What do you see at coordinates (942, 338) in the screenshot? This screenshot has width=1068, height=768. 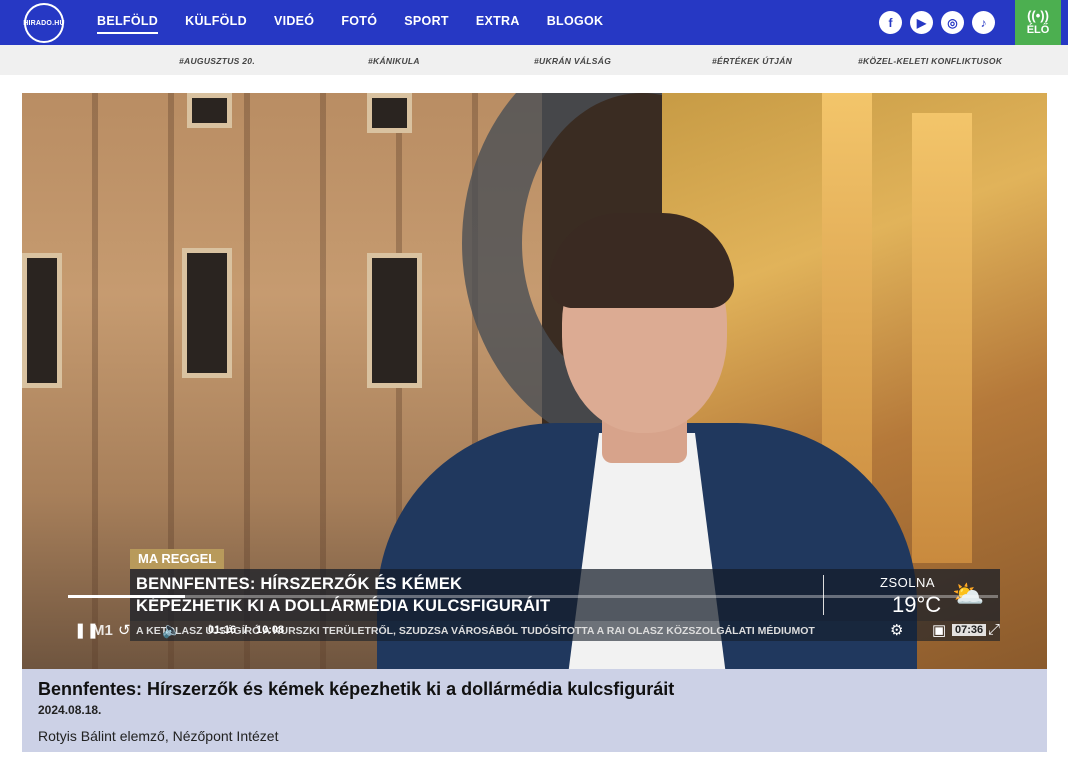 I see `parliament-tower` at bounding box center [942, 338].